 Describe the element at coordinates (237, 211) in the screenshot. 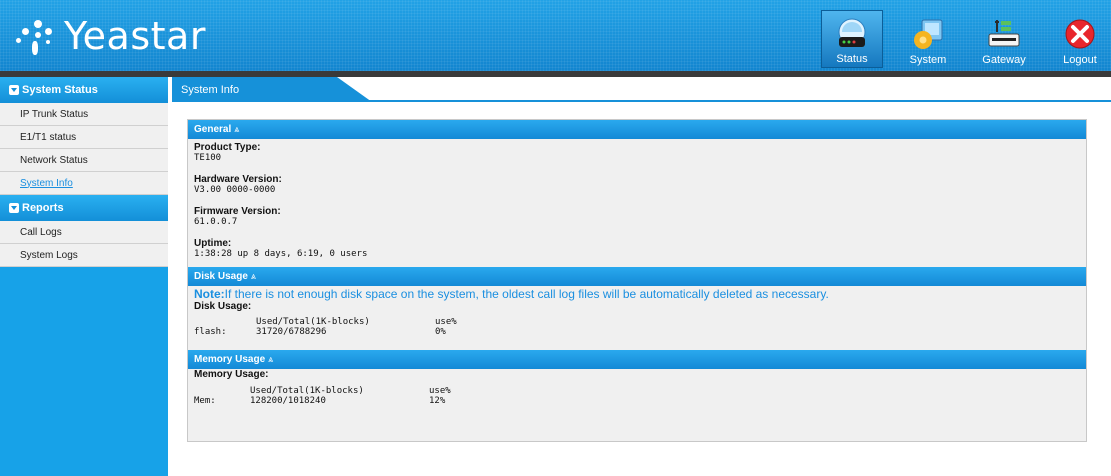

I see `firmware-version-label: Firmware Version:` at that location.